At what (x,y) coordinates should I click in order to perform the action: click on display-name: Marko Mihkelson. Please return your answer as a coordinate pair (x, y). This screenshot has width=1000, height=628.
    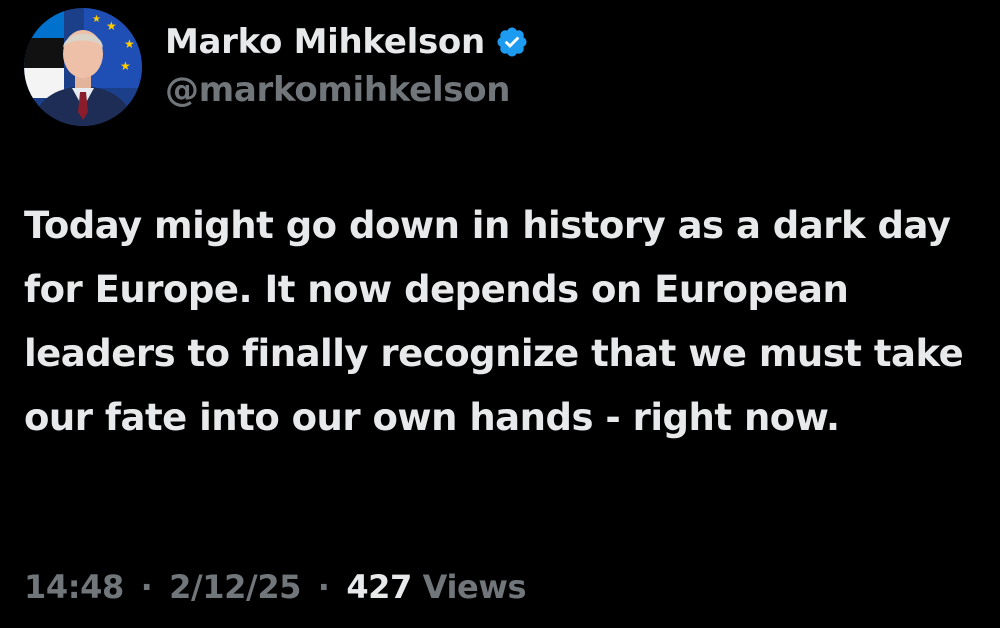
    Looking at the image, I should click on (325, 42).